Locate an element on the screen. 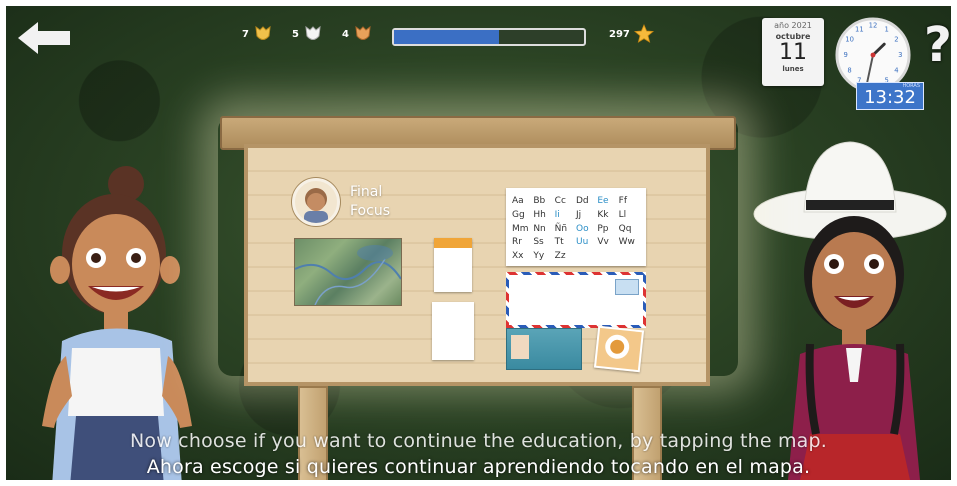 The width and height of the screenshot is (957, 486). map-button is located at coordinates (348, 272).